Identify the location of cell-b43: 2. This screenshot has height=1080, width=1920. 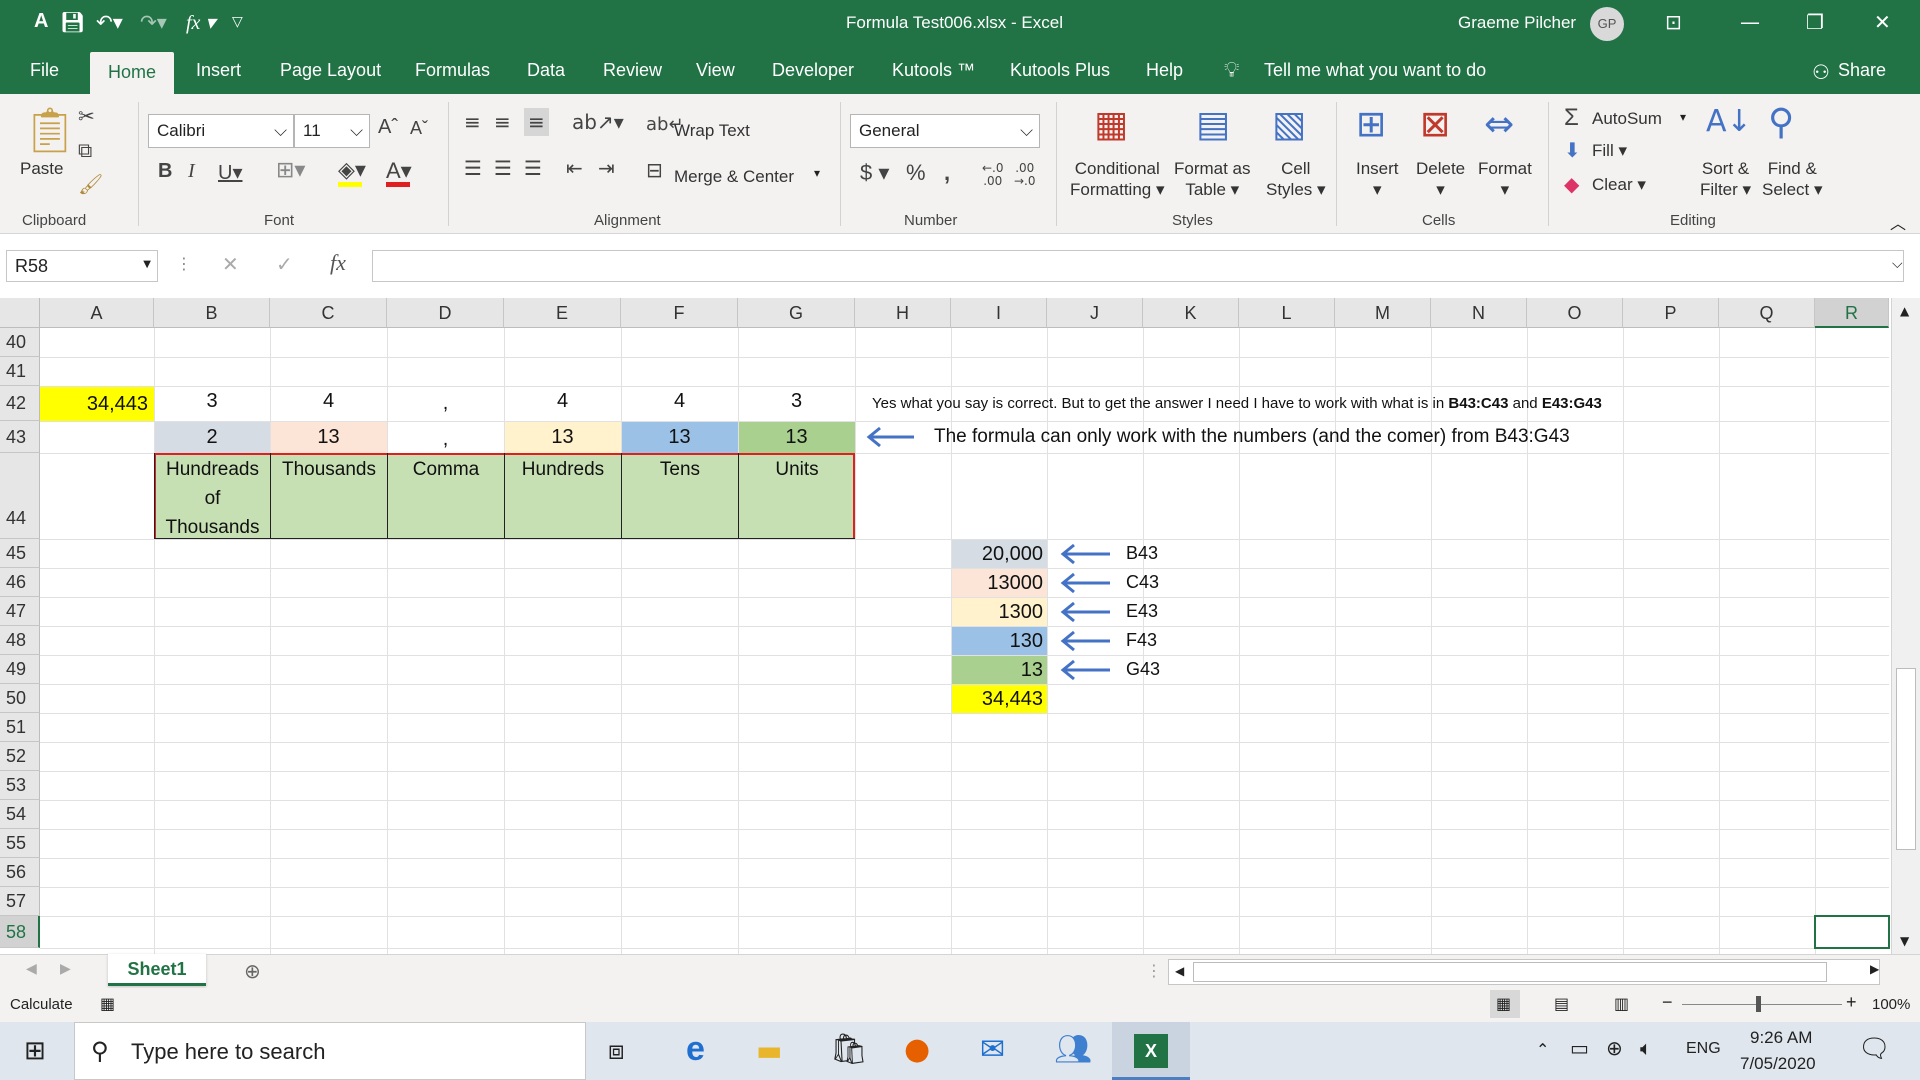
(212, 437).